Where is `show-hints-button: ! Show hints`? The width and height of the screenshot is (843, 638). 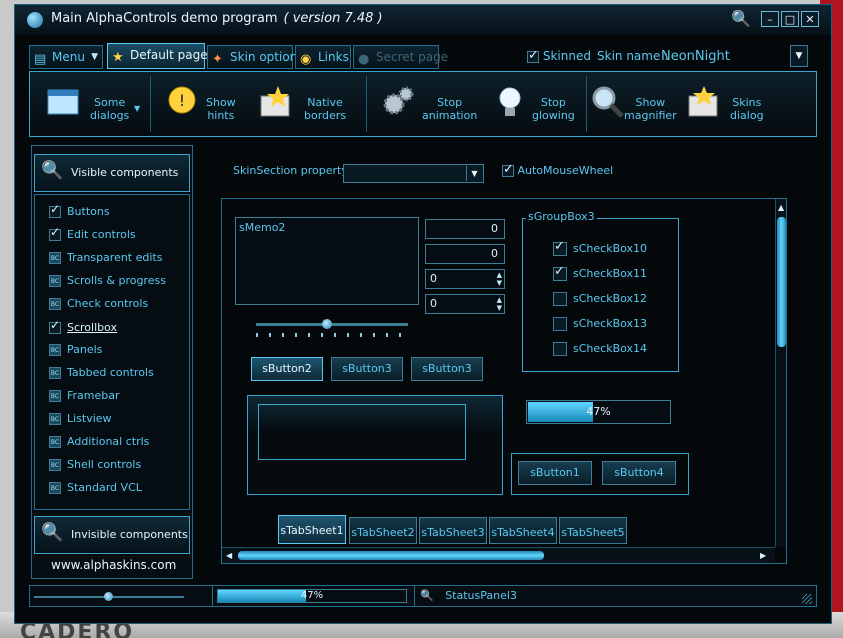 show-hints-button: ! Show hints is located at coordinates (204, 104).